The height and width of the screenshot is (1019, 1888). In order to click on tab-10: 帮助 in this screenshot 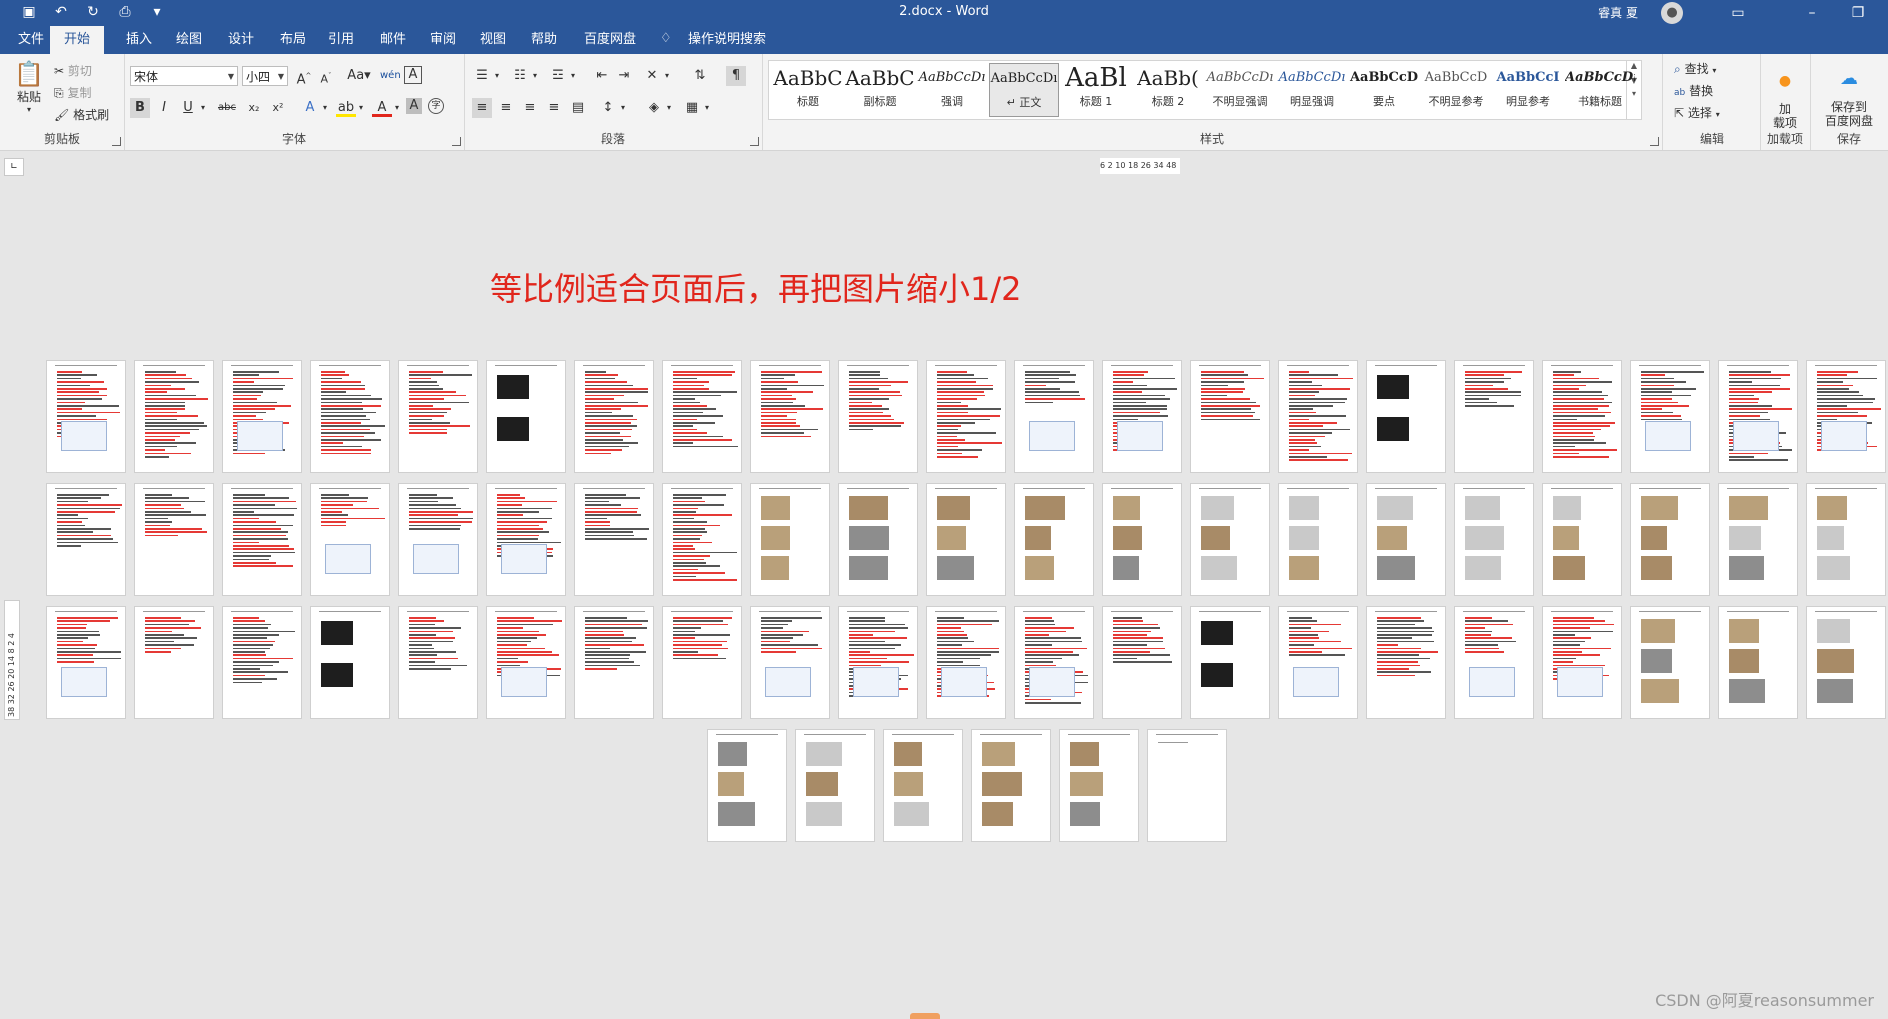, I will do `click(544, 40)`.